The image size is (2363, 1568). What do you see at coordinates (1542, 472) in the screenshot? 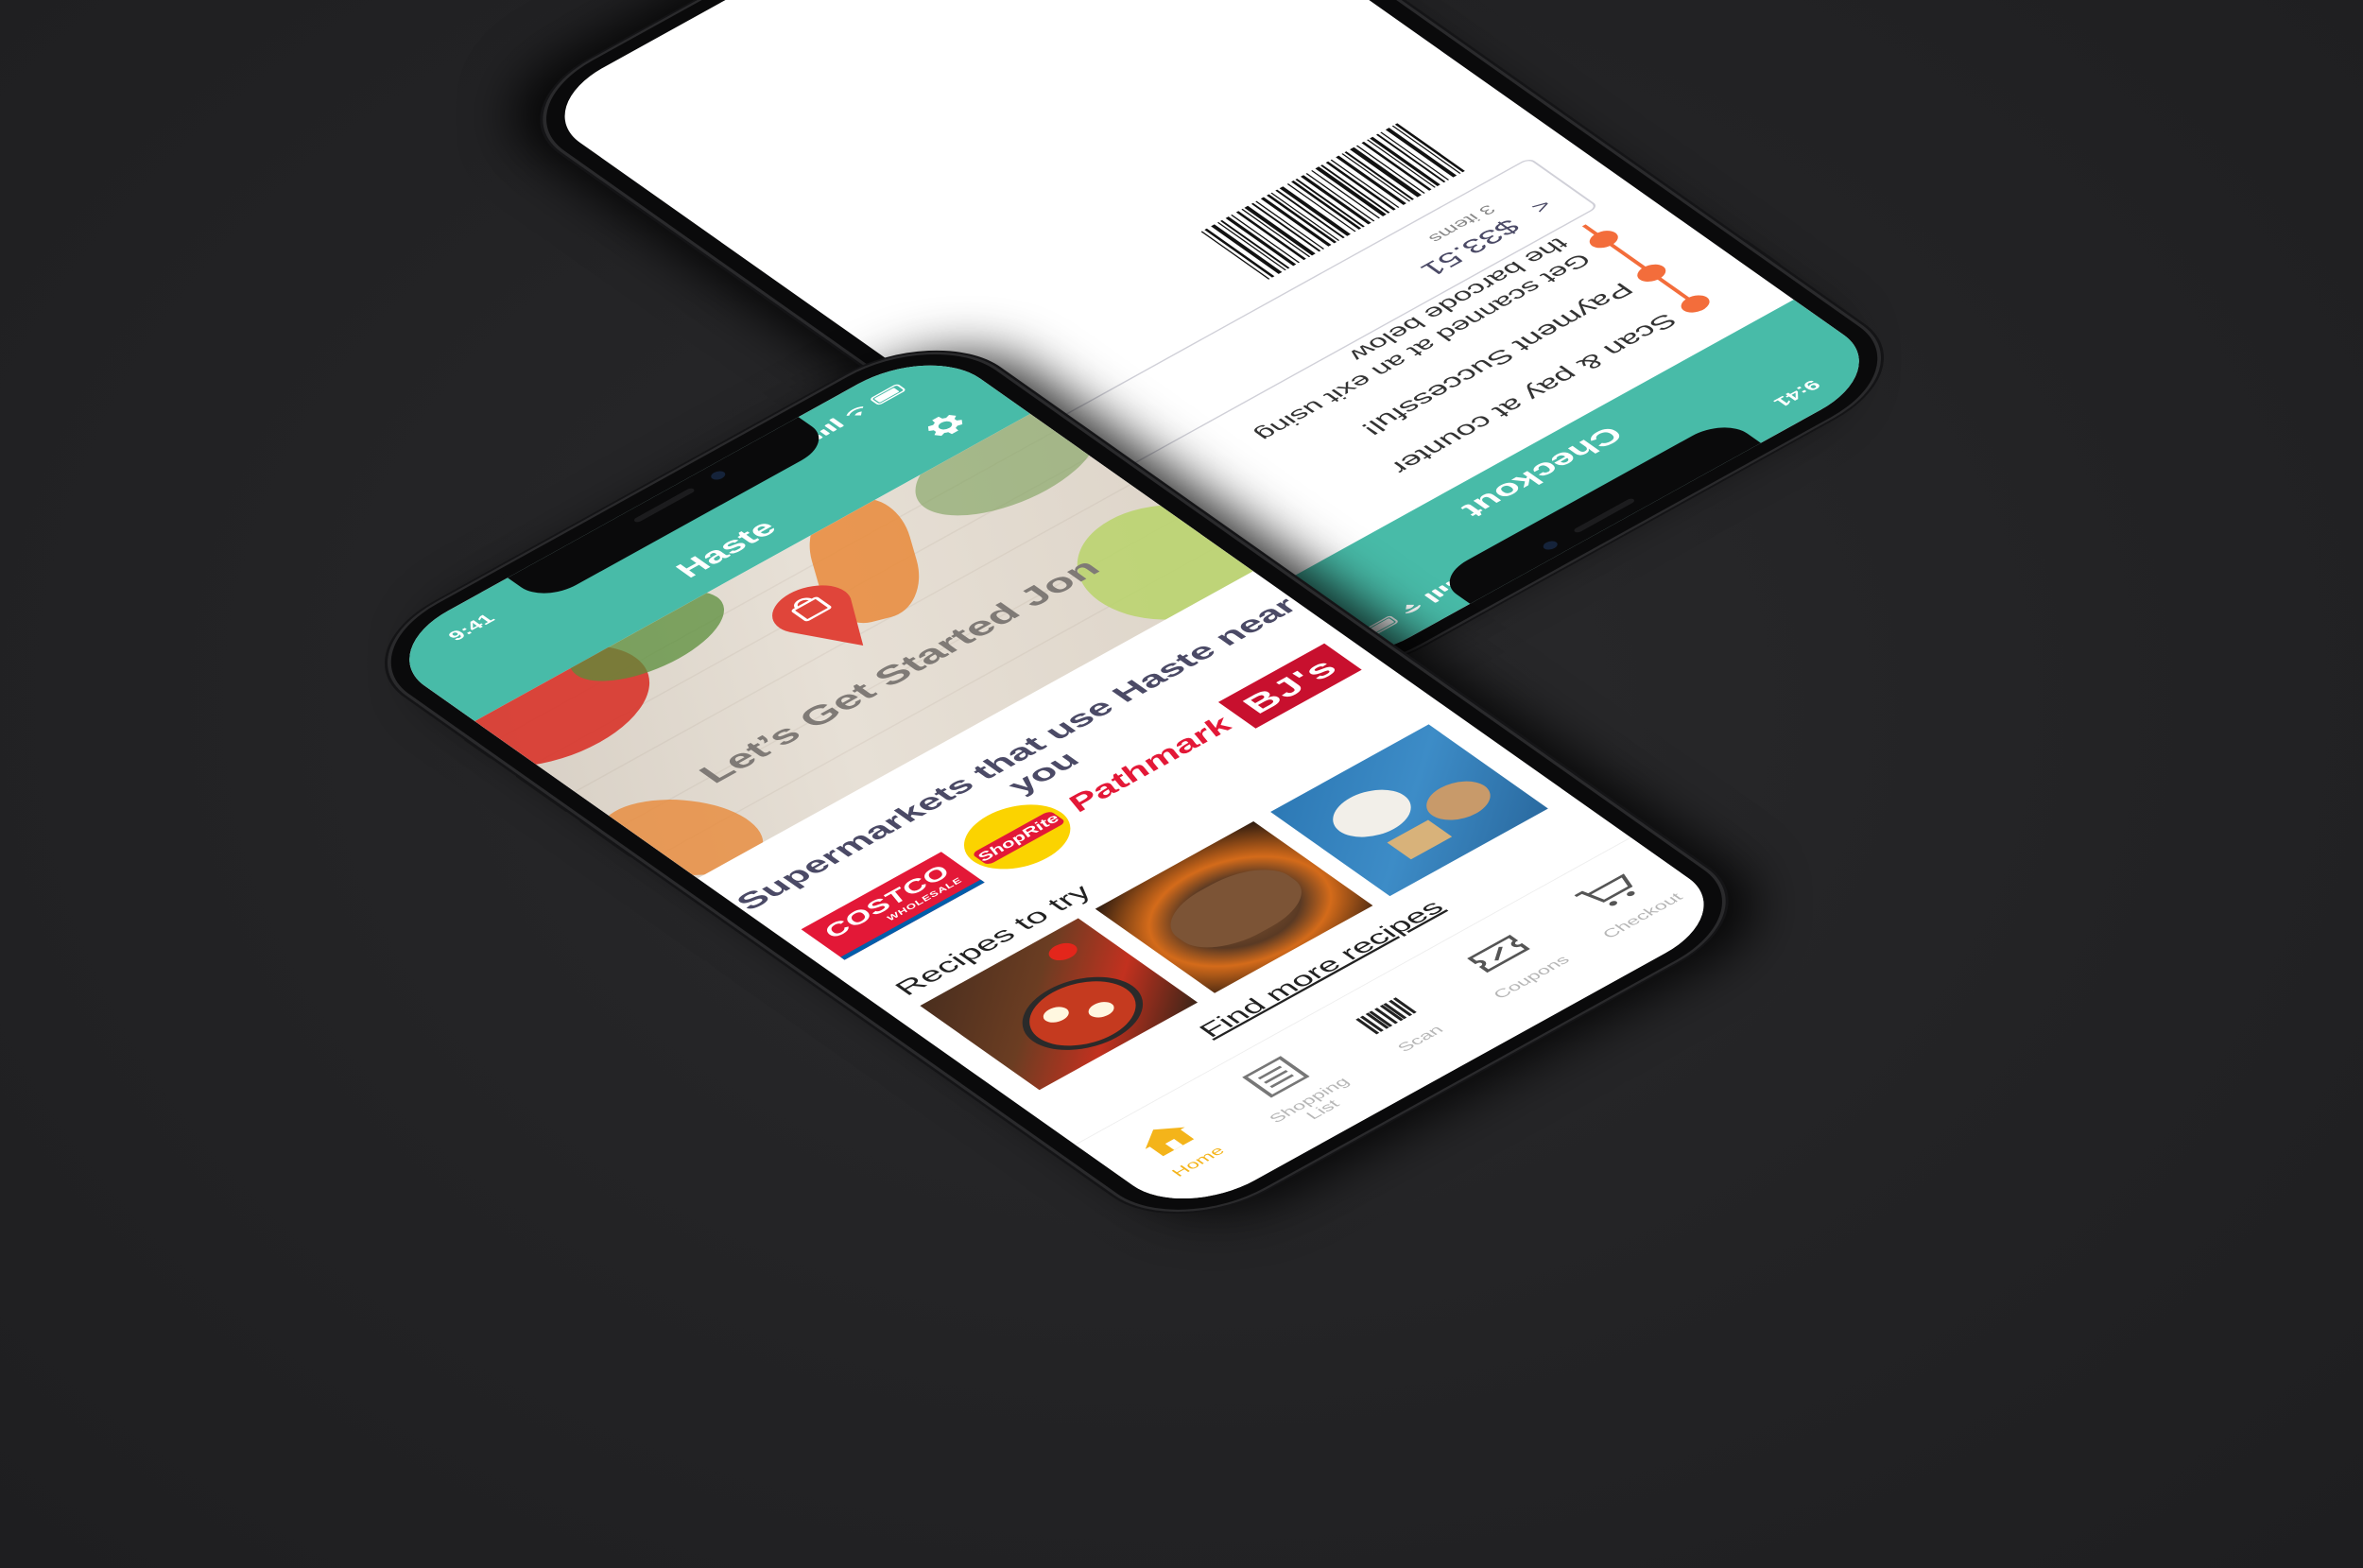
I see `checkout-title: Checkout` at bounding box center [1542, 472].